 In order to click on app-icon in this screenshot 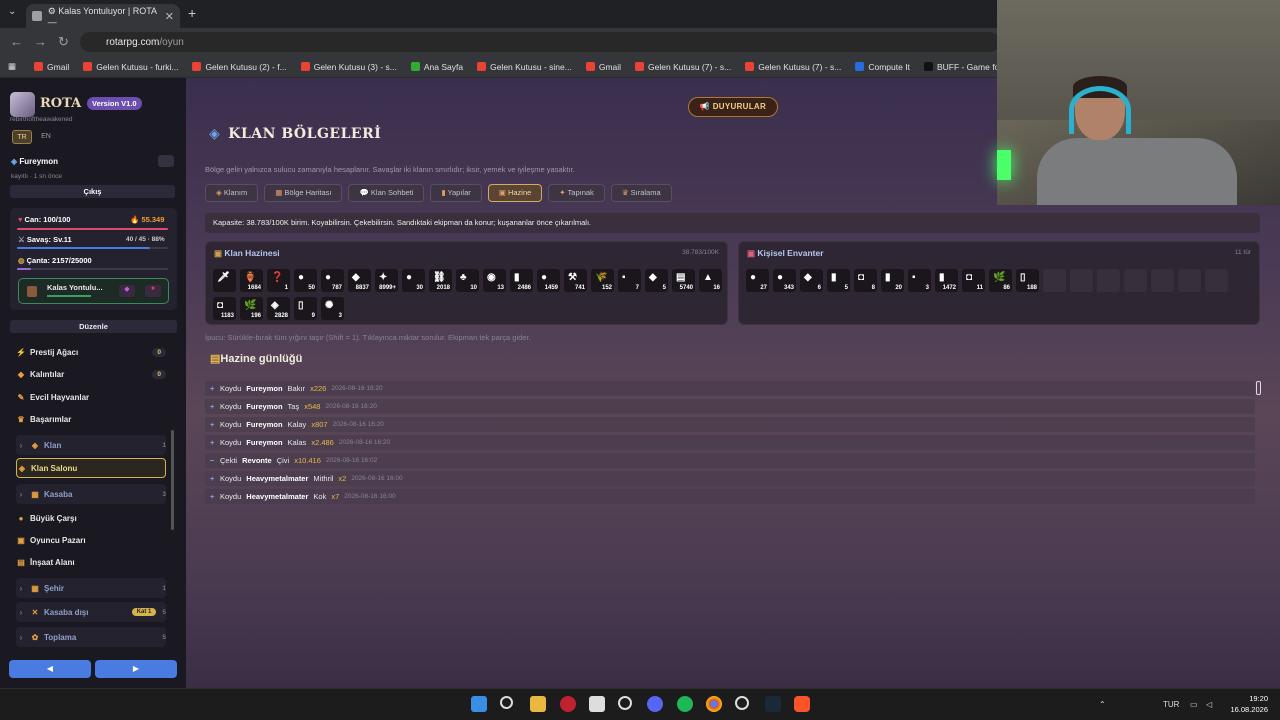, I will do `click(568, 704)`.